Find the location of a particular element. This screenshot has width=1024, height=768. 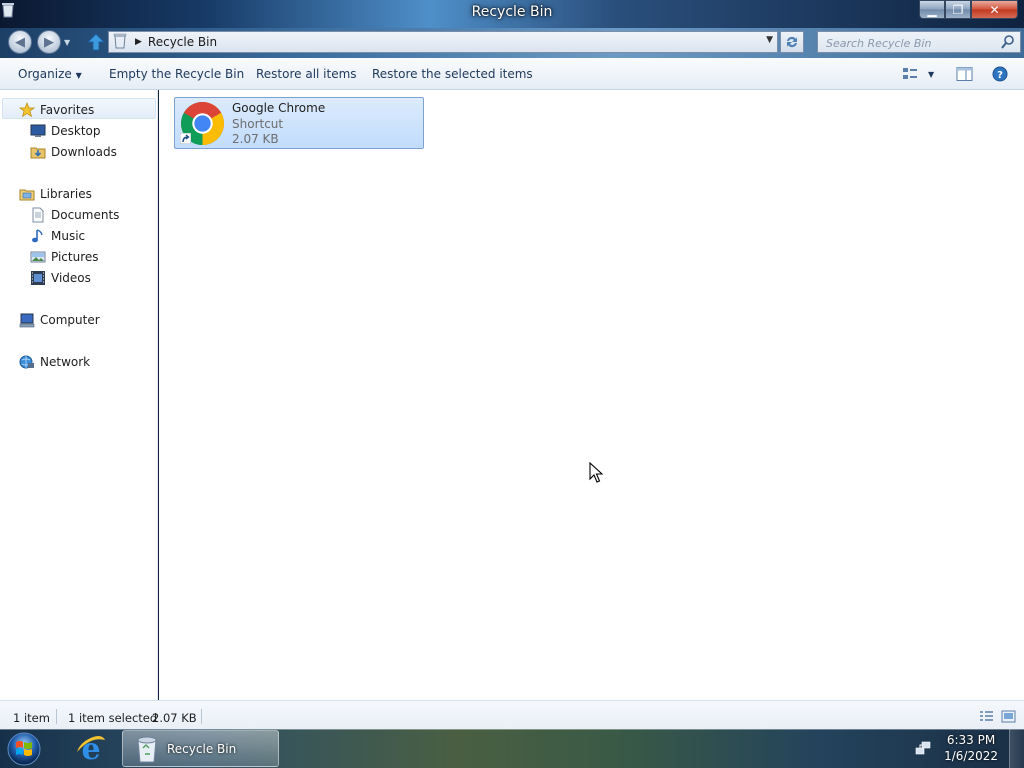

restore-selected-button: Restore the selected items is located at coordinates (452, 74).